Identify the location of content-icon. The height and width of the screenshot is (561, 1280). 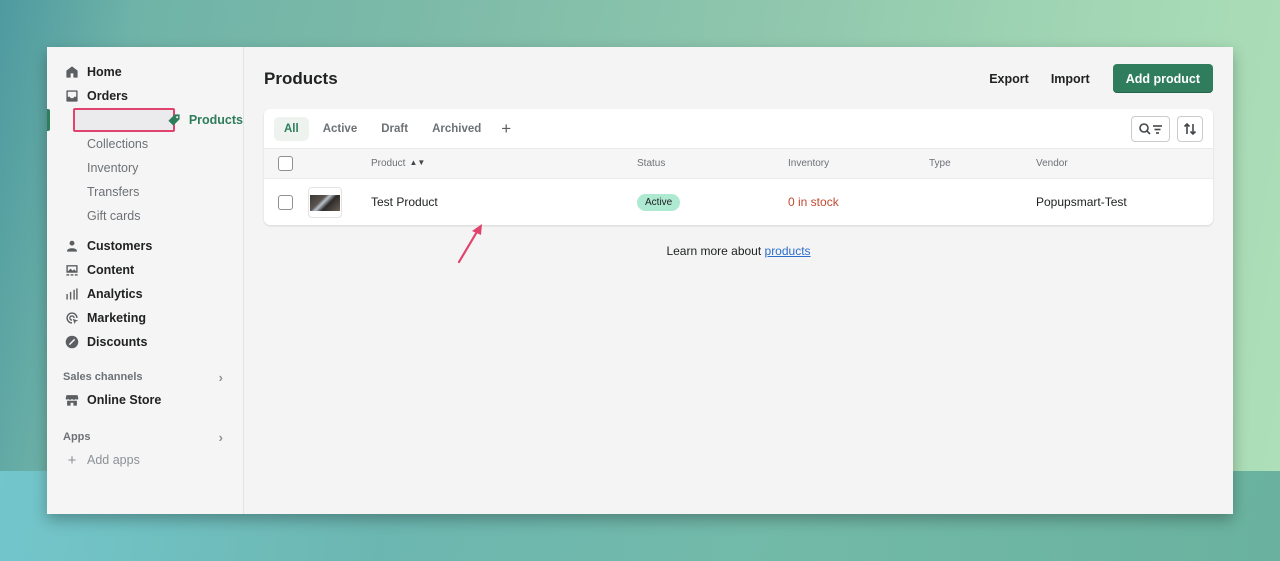
(72, 270).